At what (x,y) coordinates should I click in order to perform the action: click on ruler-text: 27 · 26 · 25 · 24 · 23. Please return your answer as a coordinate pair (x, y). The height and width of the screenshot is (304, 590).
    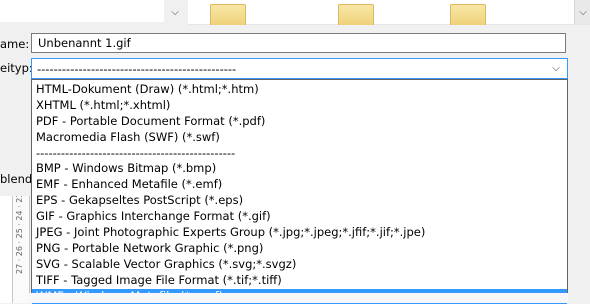
    Looking at the image, I should click on (19, 235).